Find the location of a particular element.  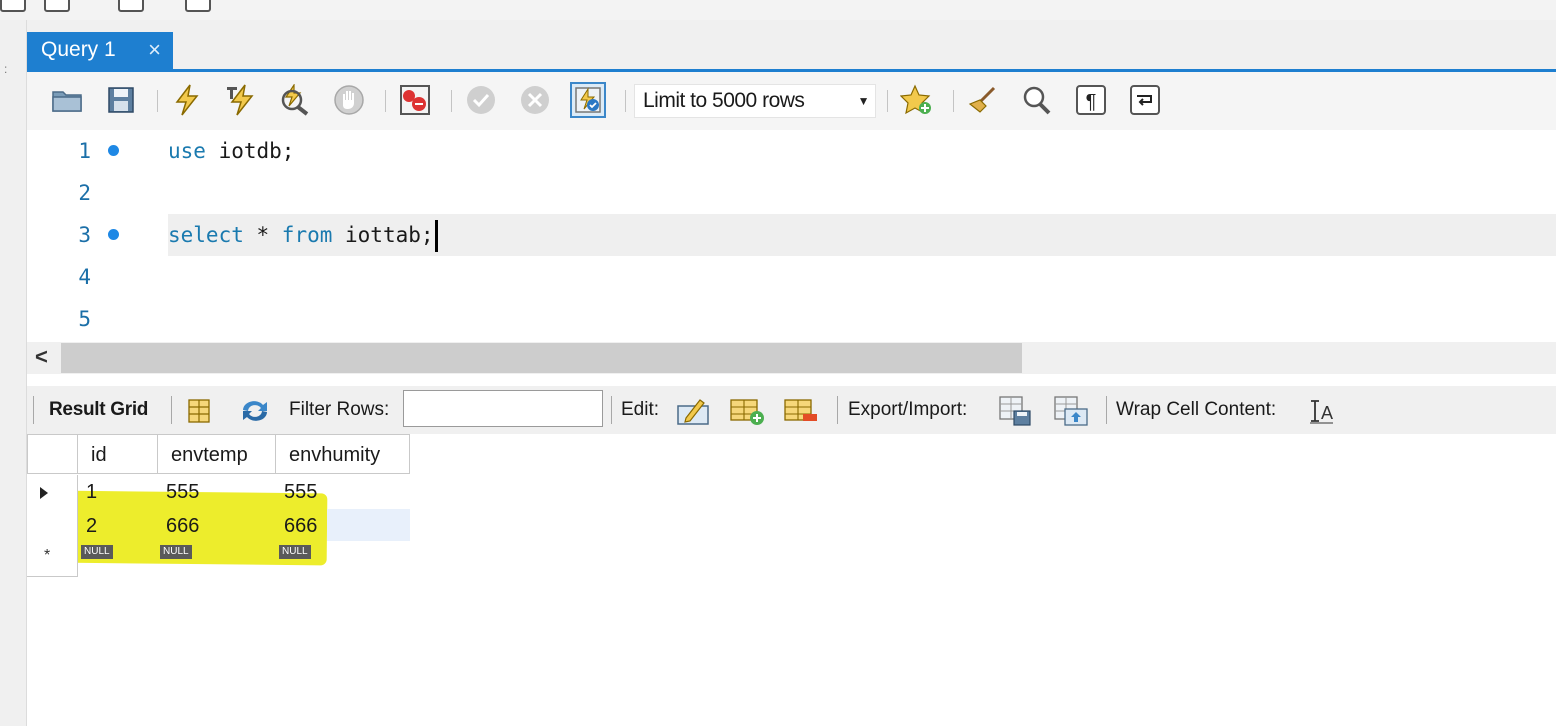

scrollbar-thumb is located at coordinates (541, 358).